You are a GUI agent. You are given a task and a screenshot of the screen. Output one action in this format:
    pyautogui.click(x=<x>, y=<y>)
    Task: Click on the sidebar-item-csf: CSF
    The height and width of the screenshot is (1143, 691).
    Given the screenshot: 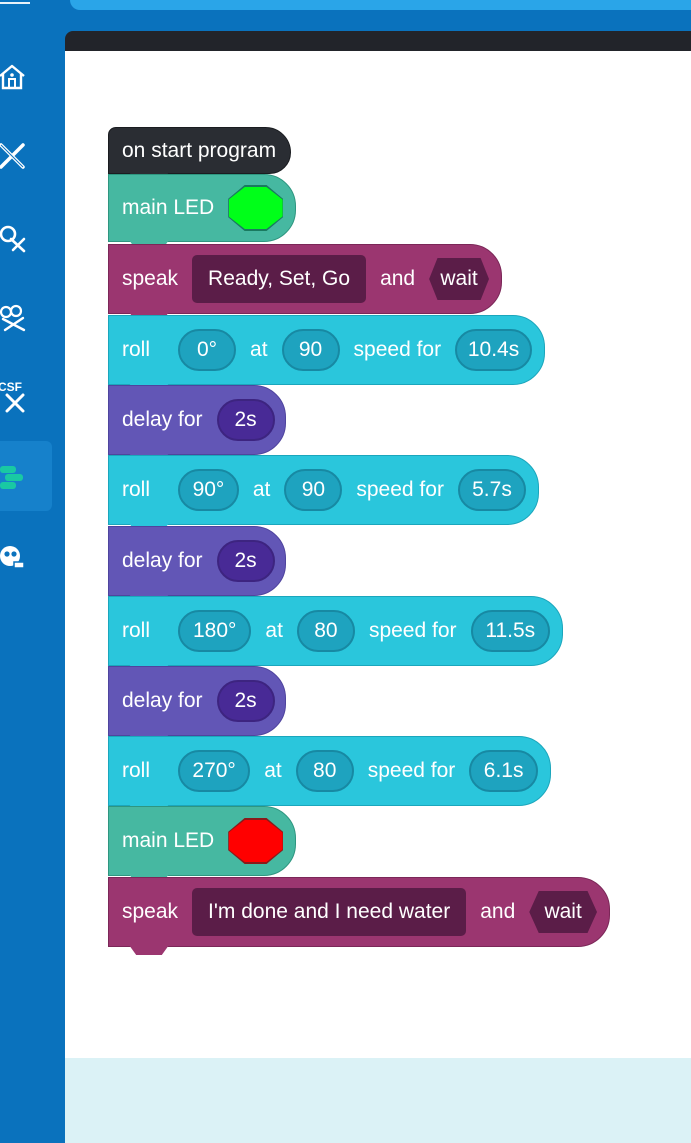 What is the action you would take?
    pyautogui.click(x=26, y=396)
    